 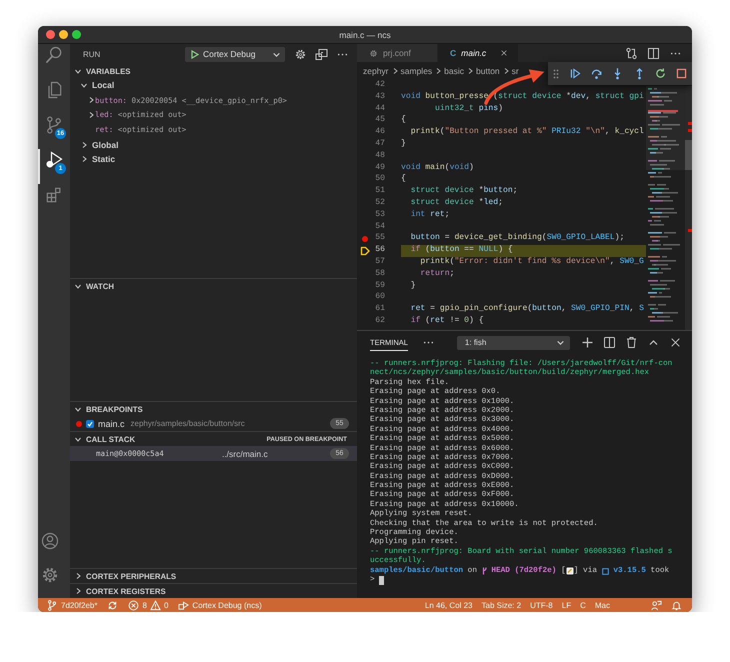 I want to click on line-number: 43, so click(x=379, y=97).